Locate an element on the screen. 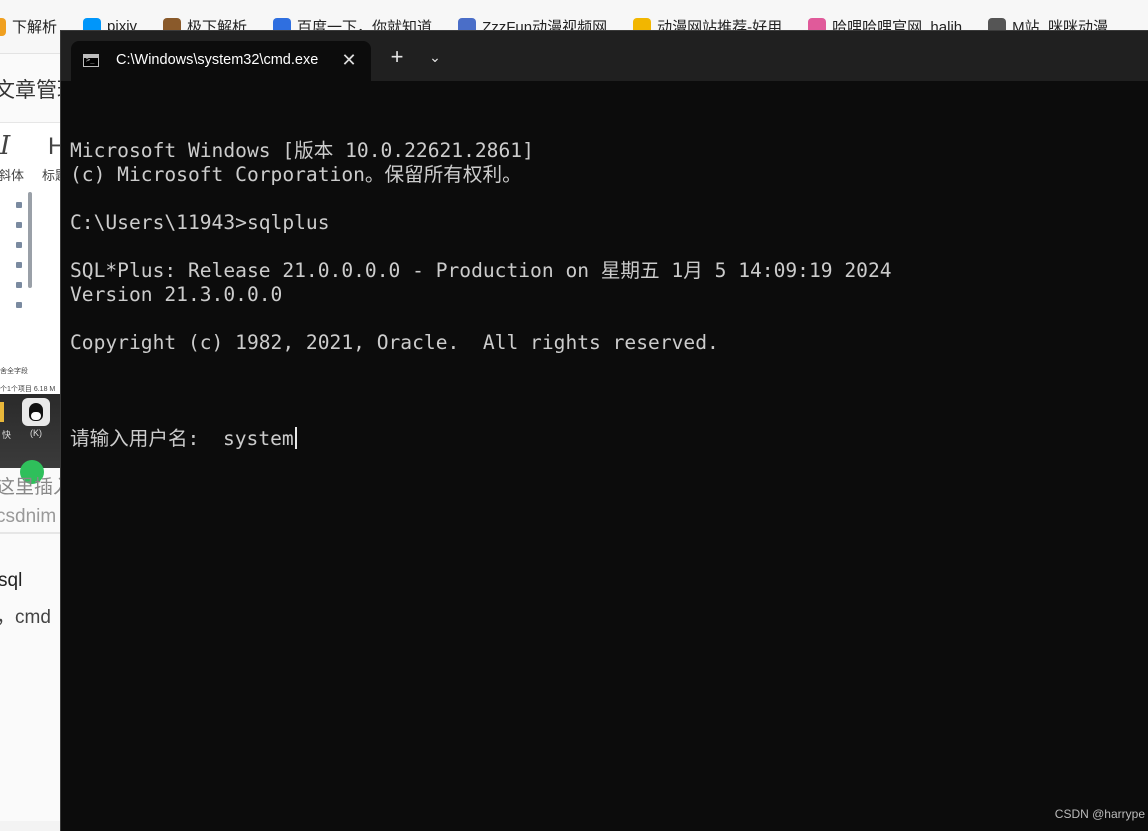  tab-bar: C:\Windows\system32\cmd.exe ✕ + ⌄ is located at coordinates (604, 56).